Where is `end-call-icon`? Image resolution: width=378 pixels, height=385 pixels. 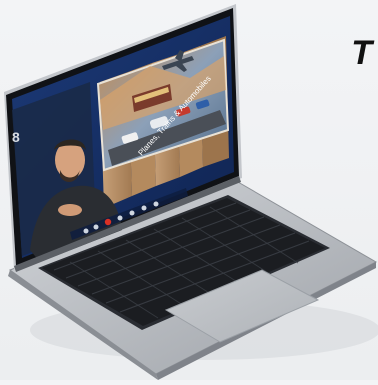 end-call-icon is located at coordinates (108, 222).